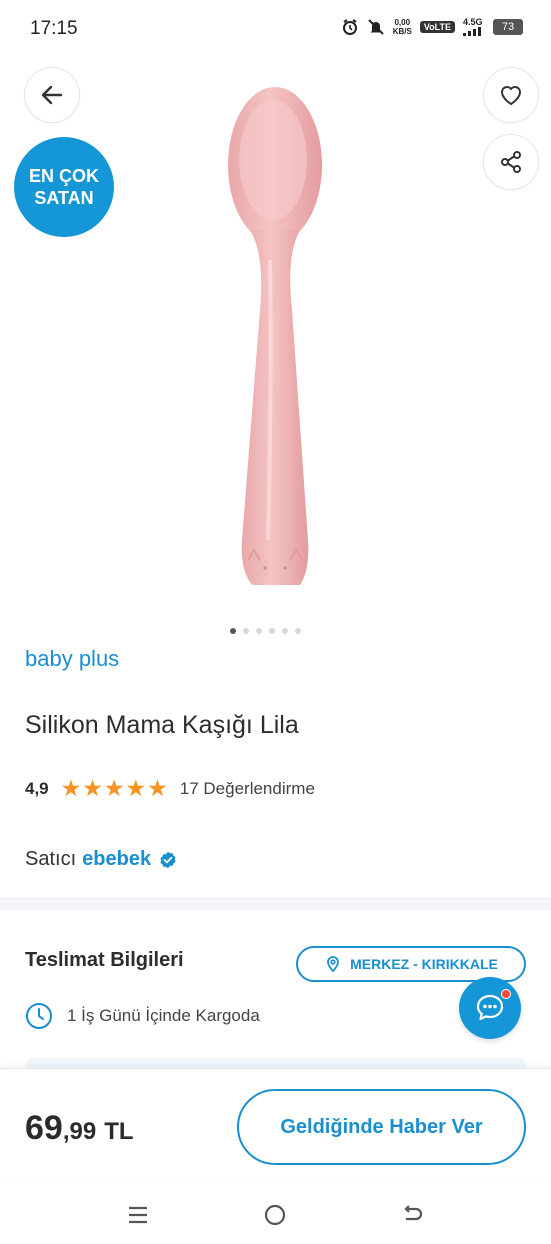 The height and width of the screenshot is (1244, 551). I want to click on status-icons: 0,00 KB/S VoLTE 4.5G 73, so click(432, 27).